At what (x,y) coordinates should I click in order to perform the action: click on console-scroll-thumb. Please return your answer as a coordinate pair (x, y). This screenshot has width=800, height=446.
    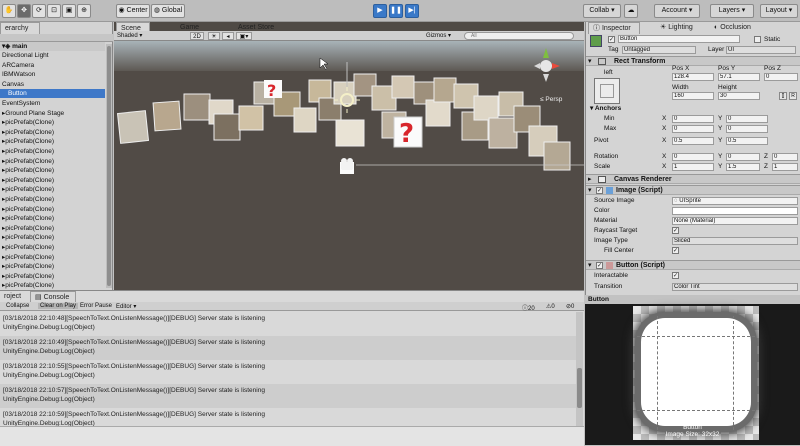
    Looking at the image, I should click on (579, 388).